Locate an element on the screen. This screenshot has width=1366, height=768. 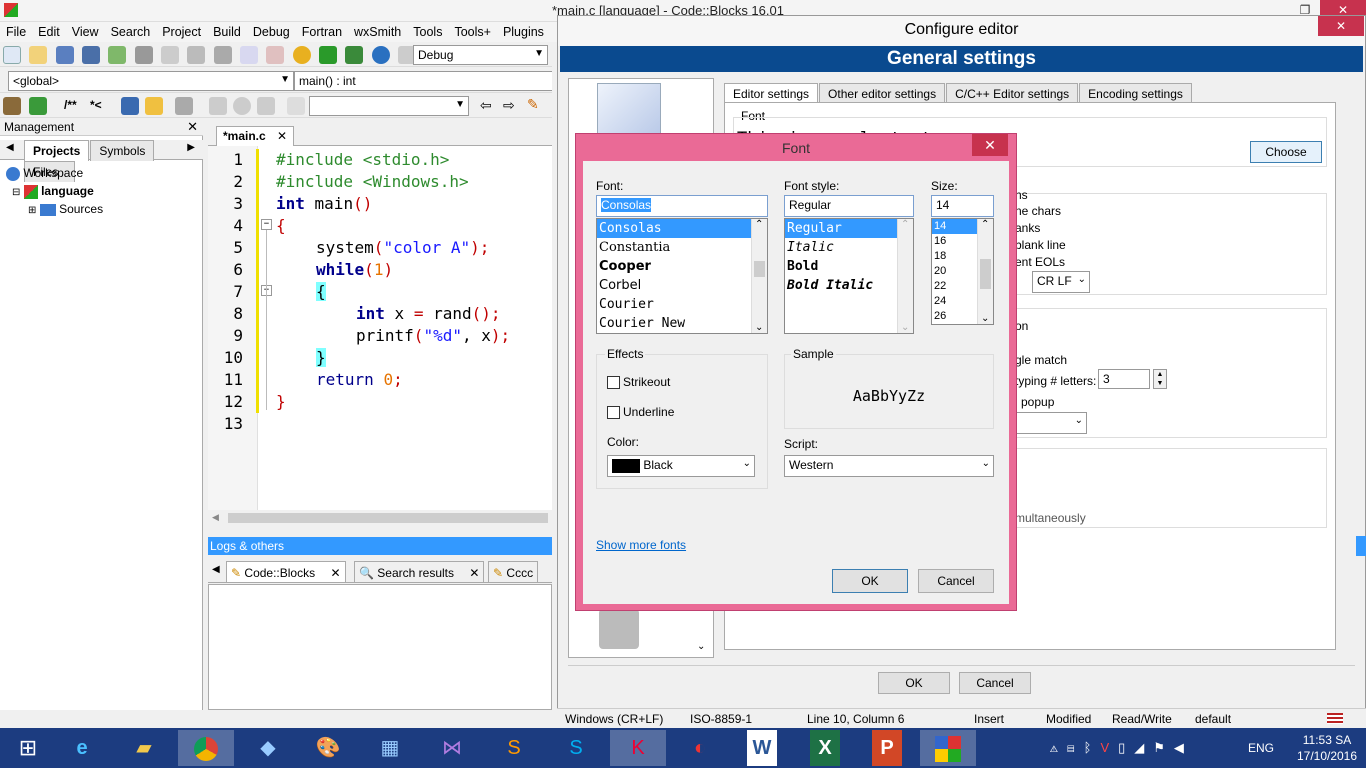
clock-time: 11:53 SA is located at coordinates (1327, 740).